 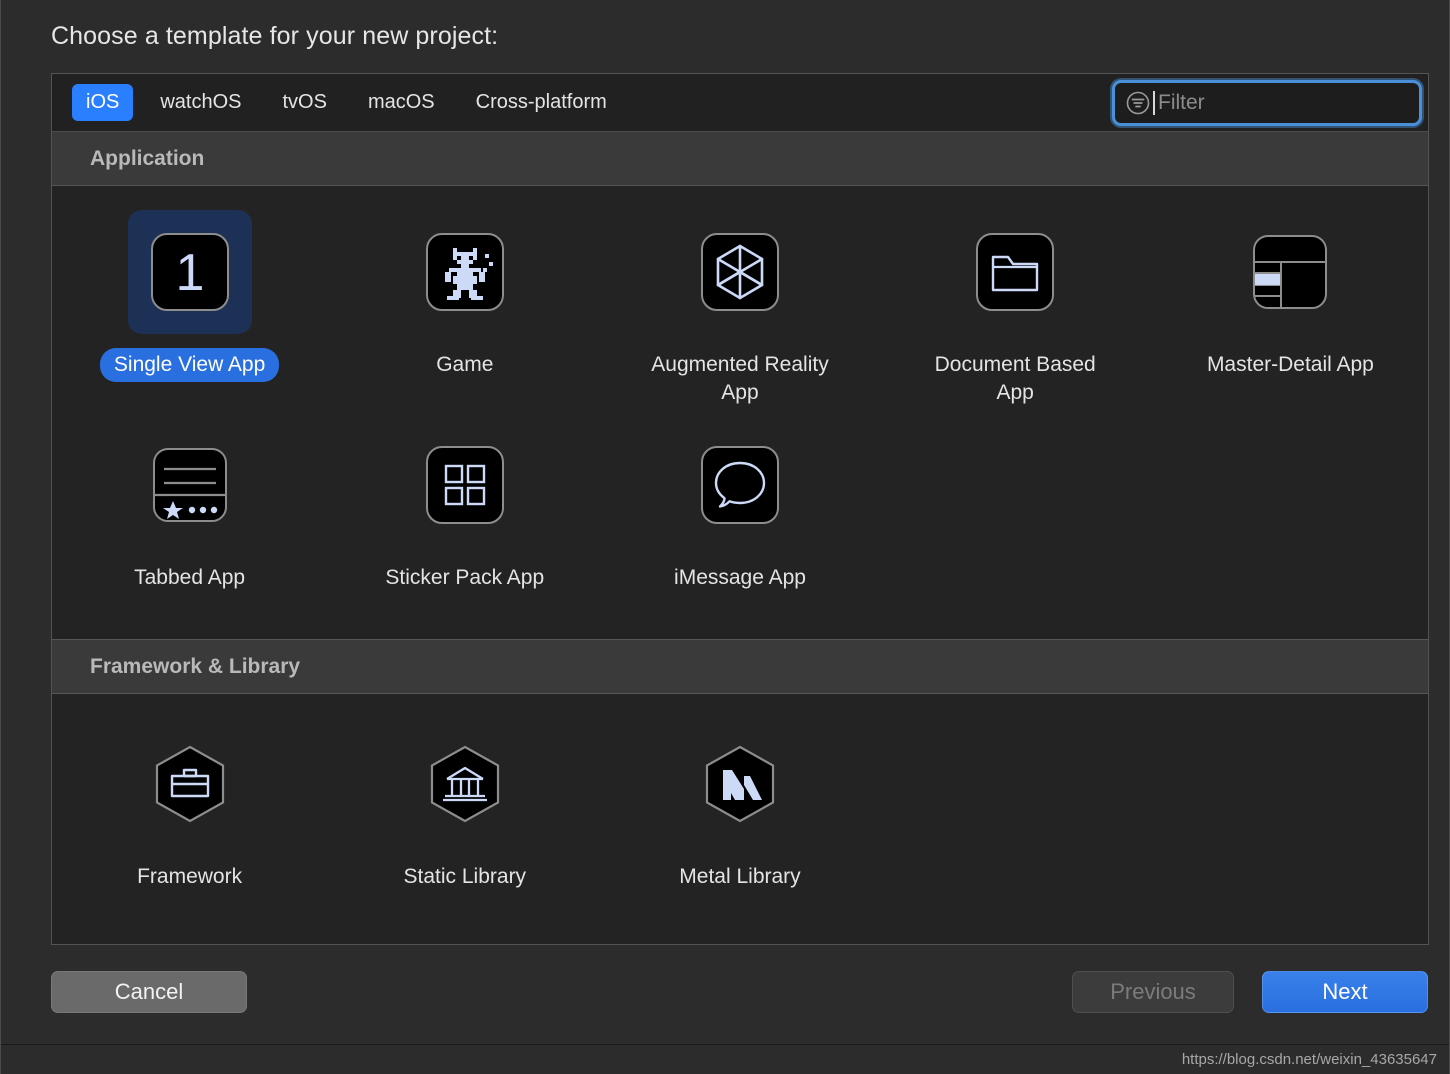 I want to click on template-item-label: Metal Library, so click(x=740, y=877).